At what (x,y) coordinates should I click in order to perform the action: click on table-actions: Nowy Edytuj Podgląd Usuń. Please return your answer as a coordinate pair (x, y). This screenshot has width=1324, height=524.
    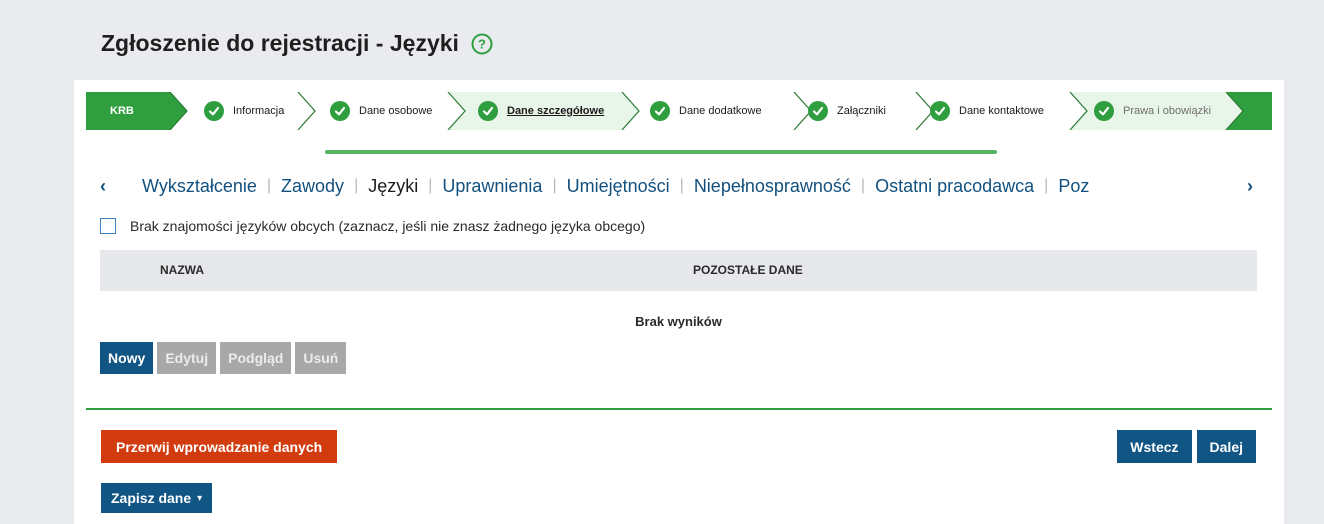
    Looking at the image, I should click on (223, 358).